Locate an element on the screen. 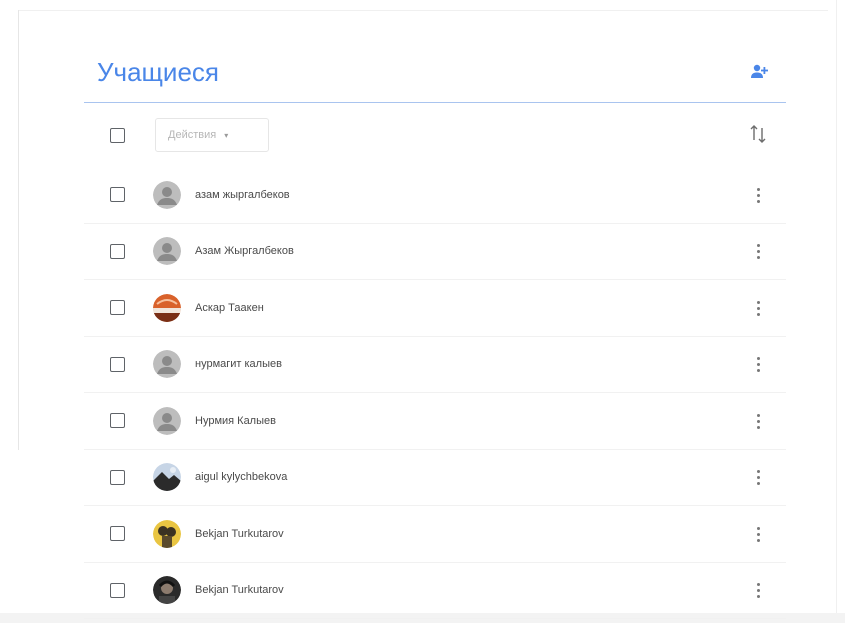 This screenshot has width=845, height=623. student-name: Аскар Таакен is located at coordinates (229, 308).